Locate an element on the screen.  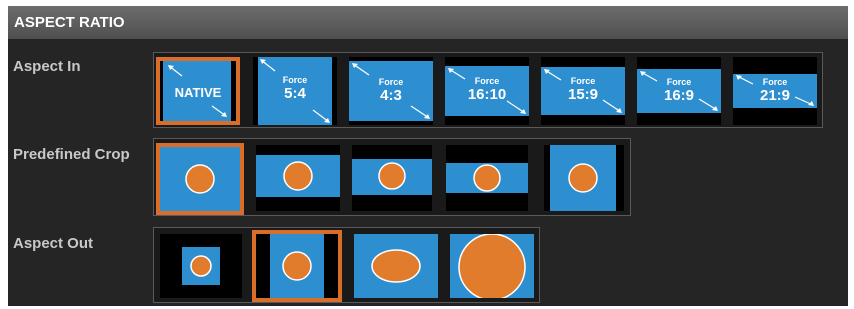
force-16-9-text: Force 16:9 is located at coordinates (679, 90).